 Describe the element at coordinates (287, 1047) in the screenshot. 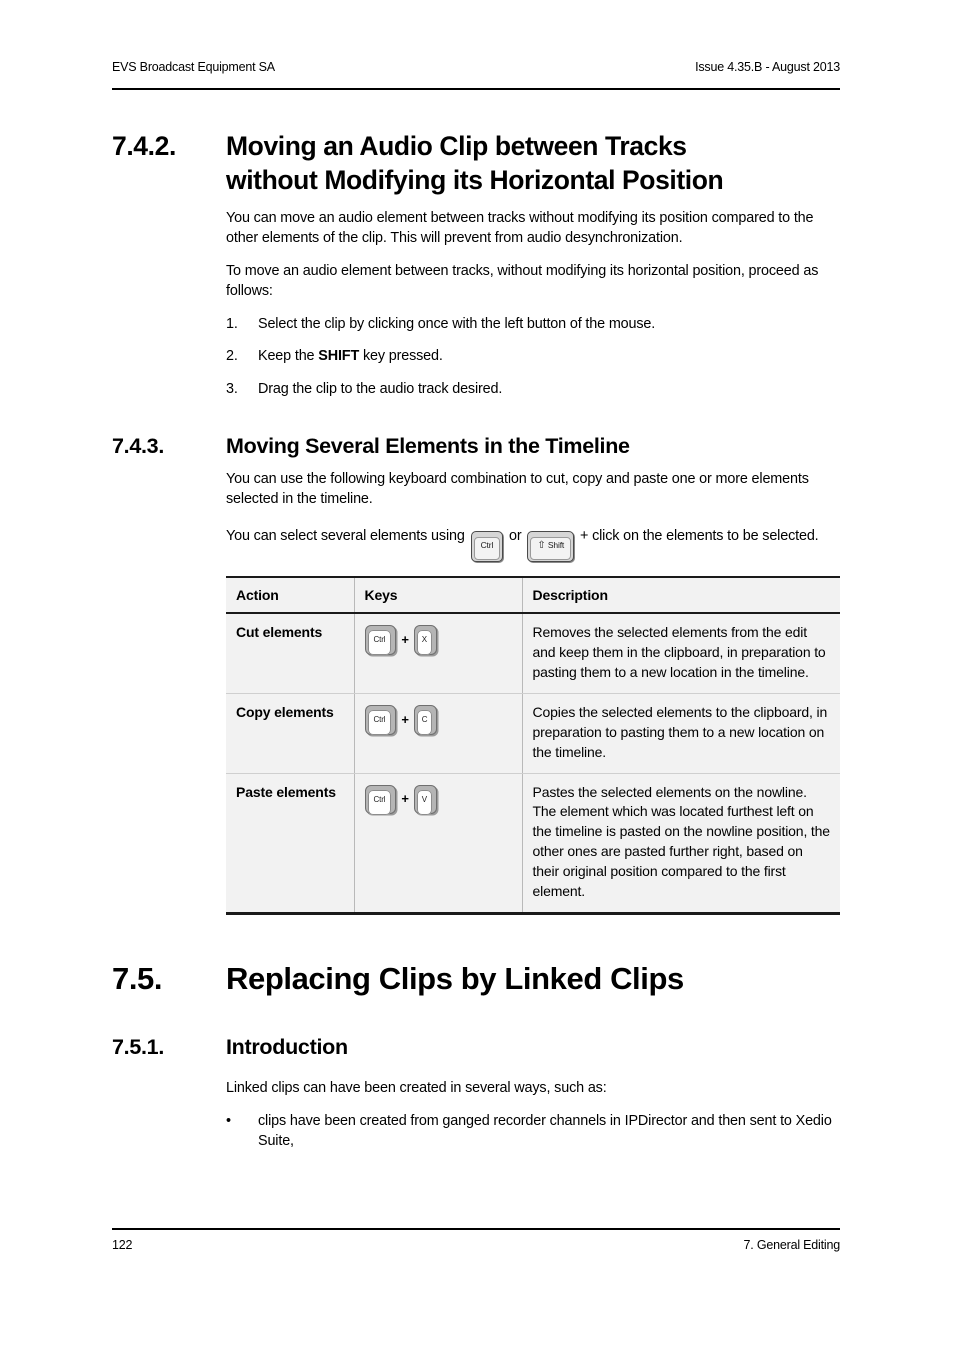

I see `heading-7-5-1-title: Introduction` at that location.